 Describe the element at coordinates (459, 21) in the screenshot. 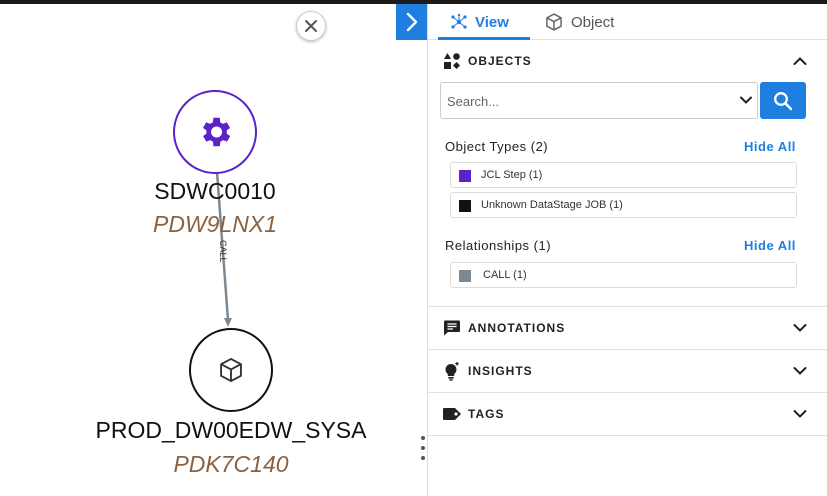

I see `network-icon` at that location.